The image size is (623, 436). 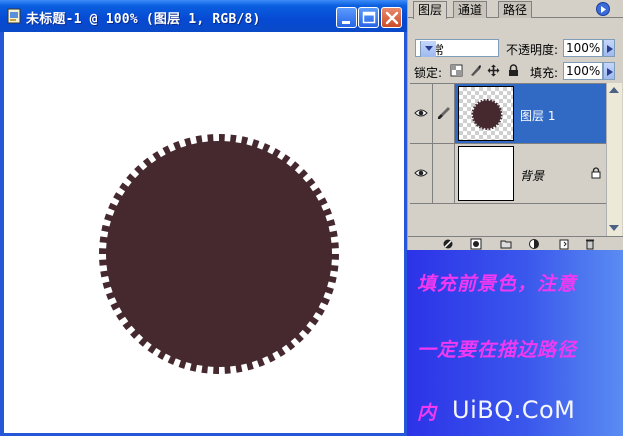 I want to click on opacity-label: 不透明度:, so click(x=532, y=50).